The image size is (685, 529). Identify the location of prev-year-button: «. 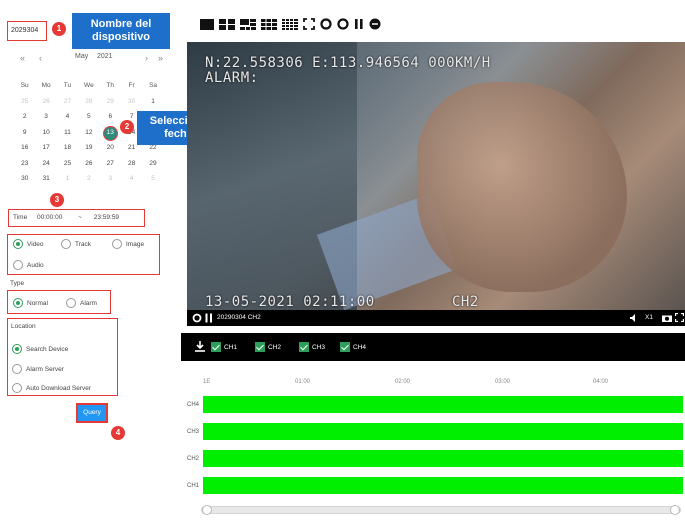
(22, 58).